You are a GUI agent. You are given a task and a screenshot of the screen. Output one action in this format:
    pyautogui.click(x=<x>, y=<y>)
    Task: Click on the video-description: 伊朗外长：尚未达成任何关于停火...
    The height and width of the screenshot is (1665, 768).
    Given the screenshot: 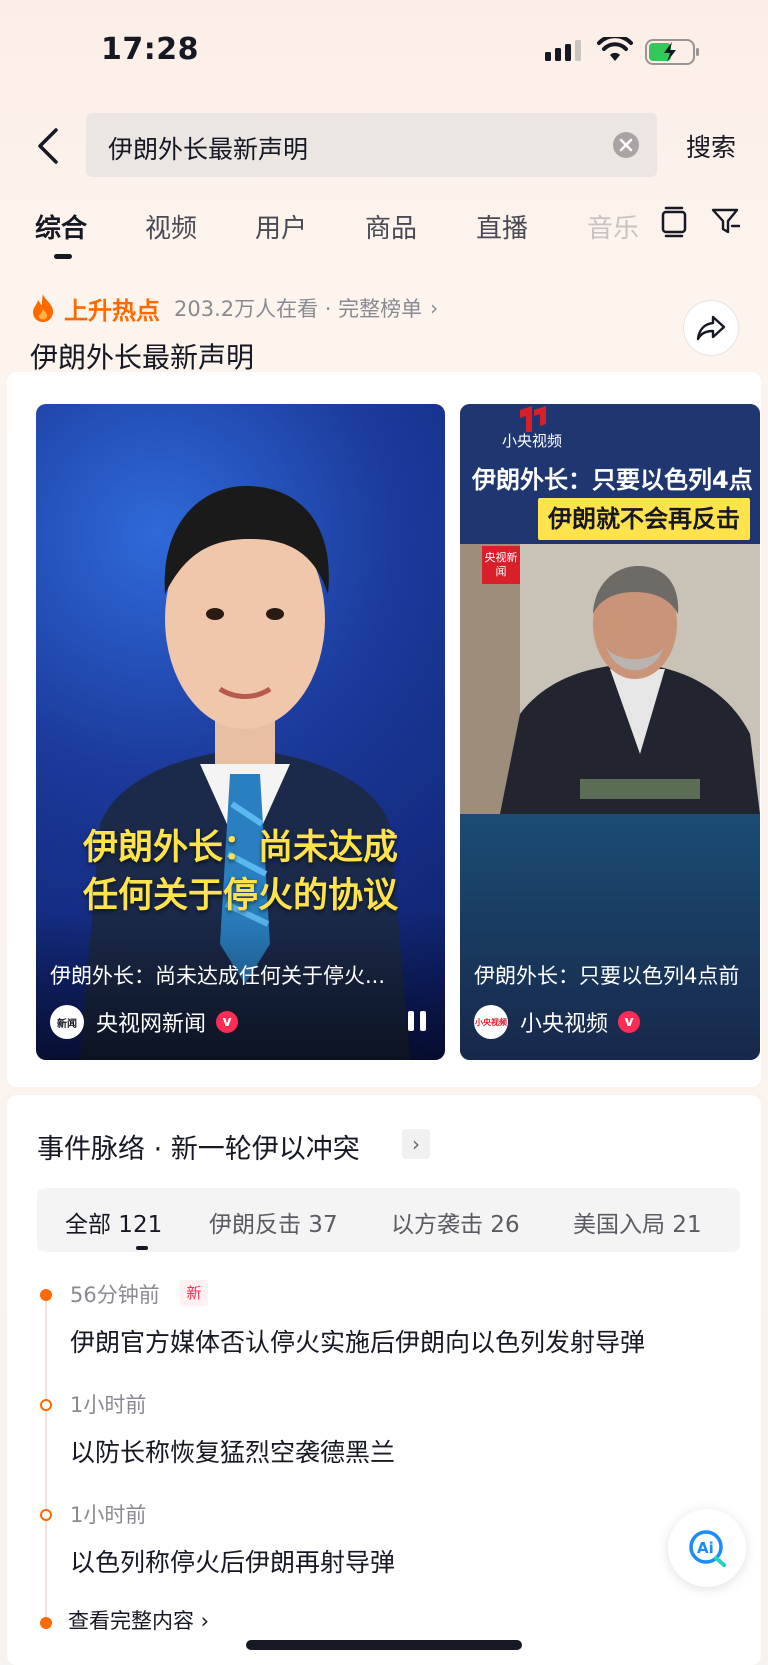 What is the action you would take?
    pyautogui.click(x=218, y=976)
    